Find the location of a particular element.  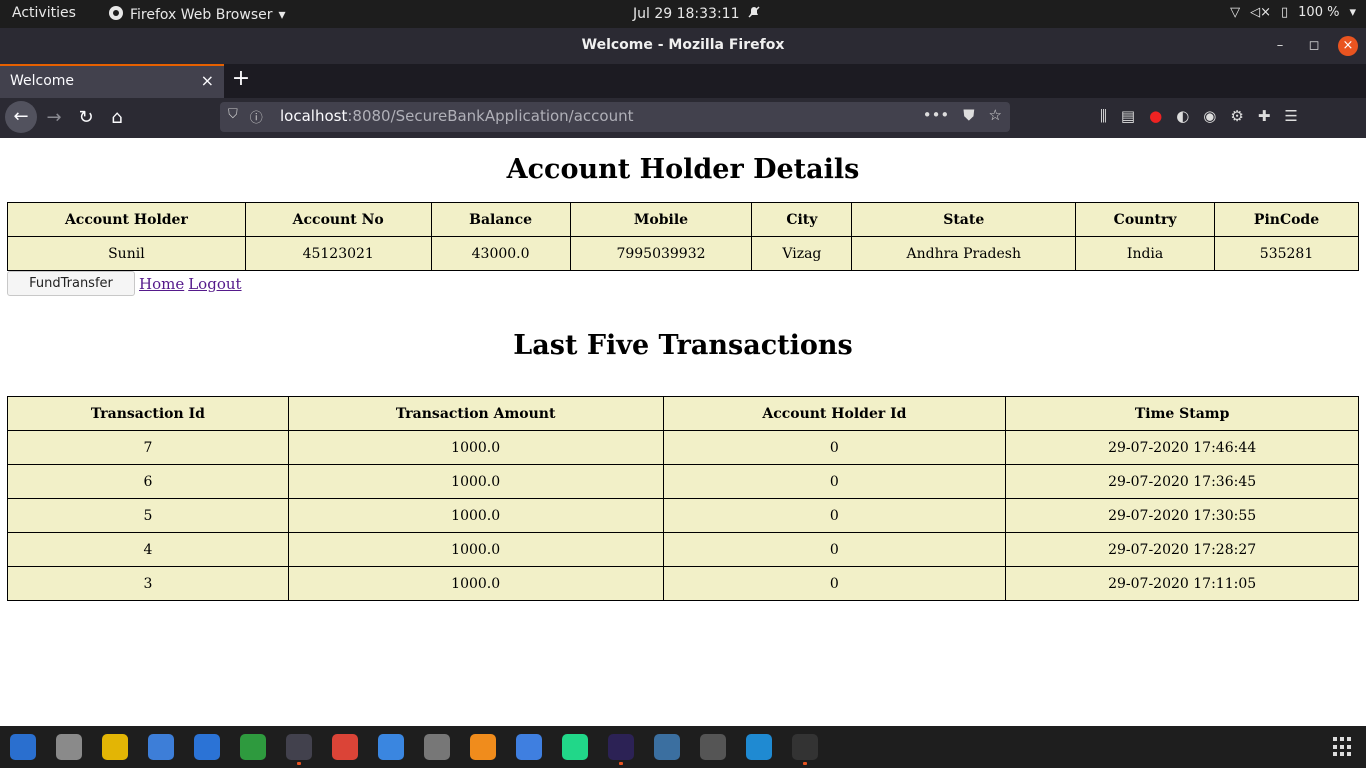

screenshot-icon is located at coordinates (161, 747).